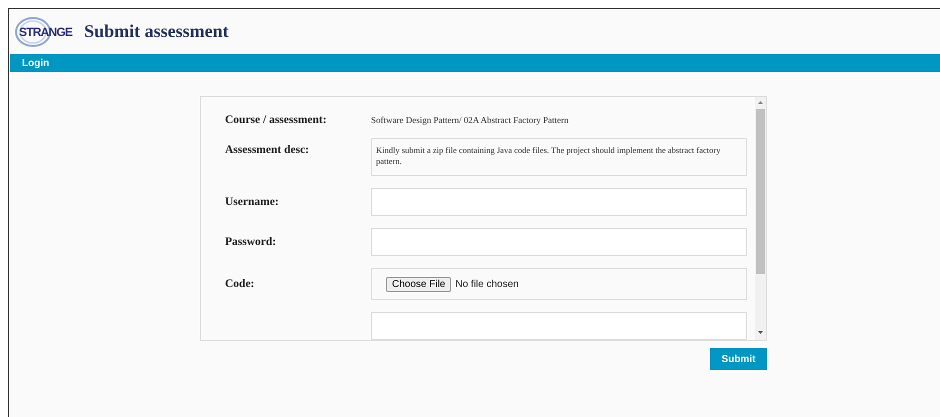 Image resolution: width=940 pixels, height=417 pixels. Describe the element at coordinates (470, 120) in the screenshot. I see `course-value: Software Design Pattern/ 02A Abstract Factory Pattern` at that location.